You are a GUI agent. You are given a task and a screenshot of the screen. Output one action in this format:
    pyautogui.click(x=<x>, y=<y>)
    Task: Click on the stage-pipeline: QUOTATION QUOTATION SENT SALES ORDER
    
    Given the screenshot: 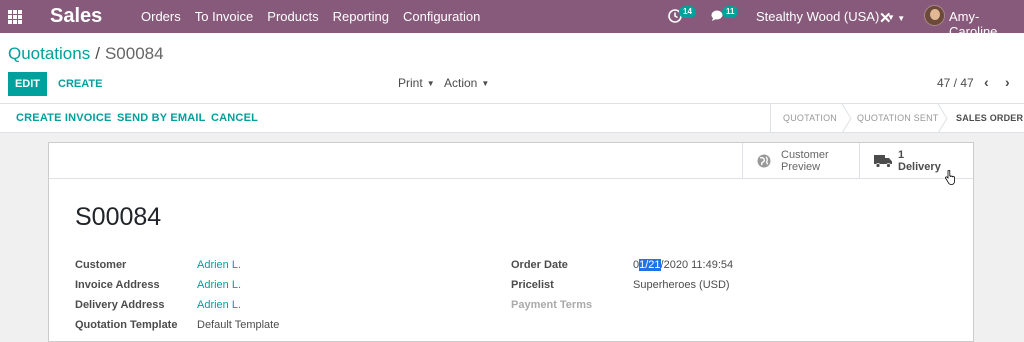 What is the action you would take?
    pyautogui.click(x=897, y=118)
    